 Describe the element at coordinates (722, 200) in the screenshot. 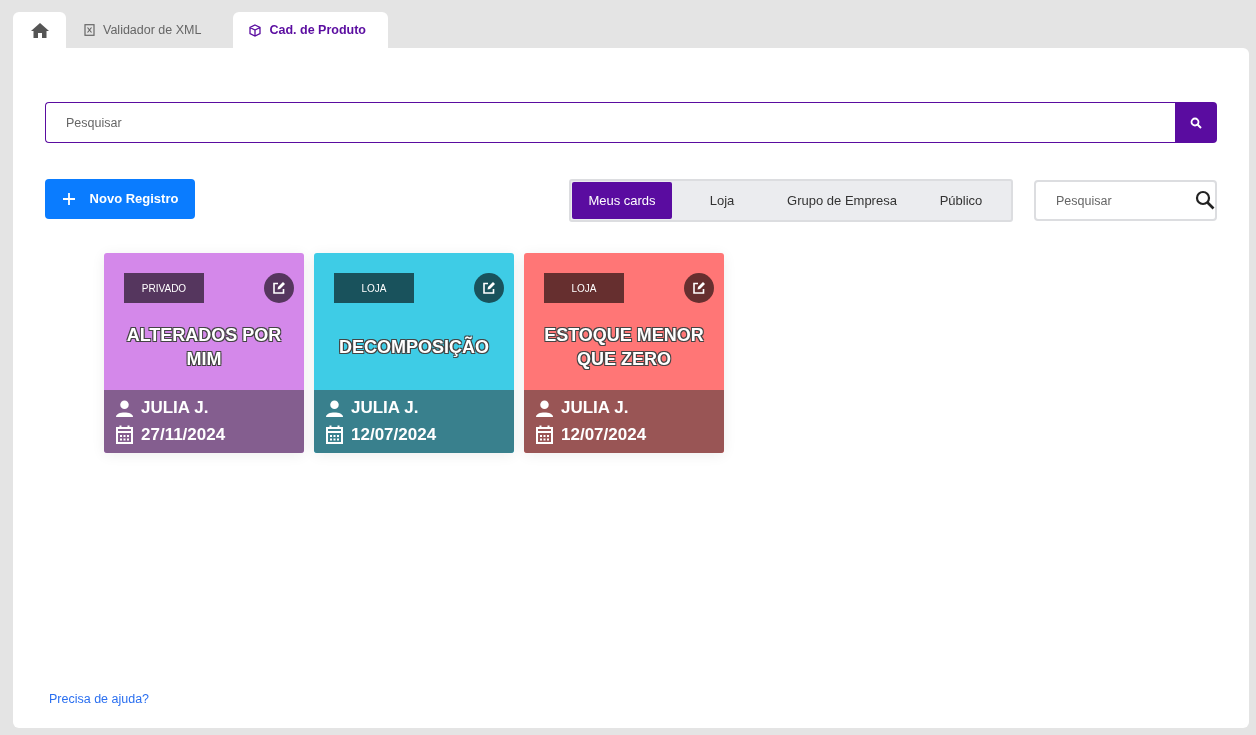

I see `filter-tab: Loja` at that location.